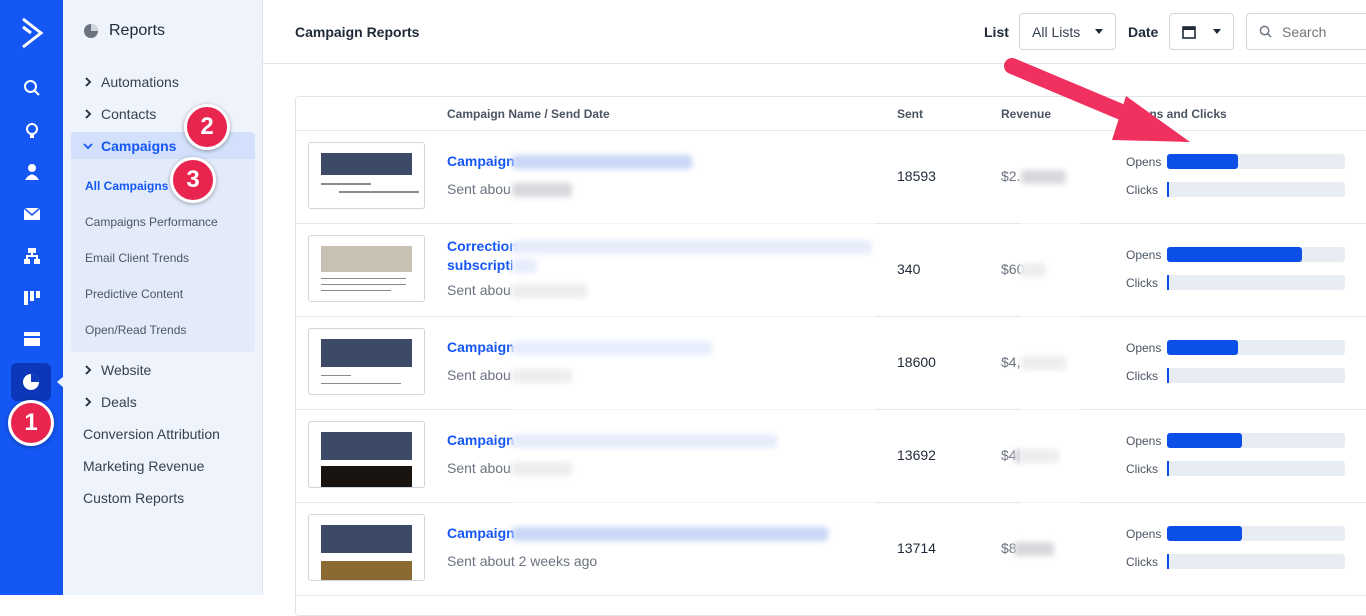 The height and width of the screenshot is (616, 1366). I want to click on nav-contacts: Contacts, so click(119, 114).